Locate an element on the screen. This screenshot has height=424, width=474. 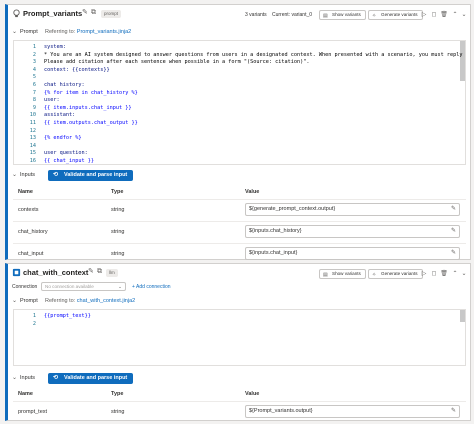
referring-to: Referring to: chat_with_context.jinja2 is located at coordinates (90, 301).